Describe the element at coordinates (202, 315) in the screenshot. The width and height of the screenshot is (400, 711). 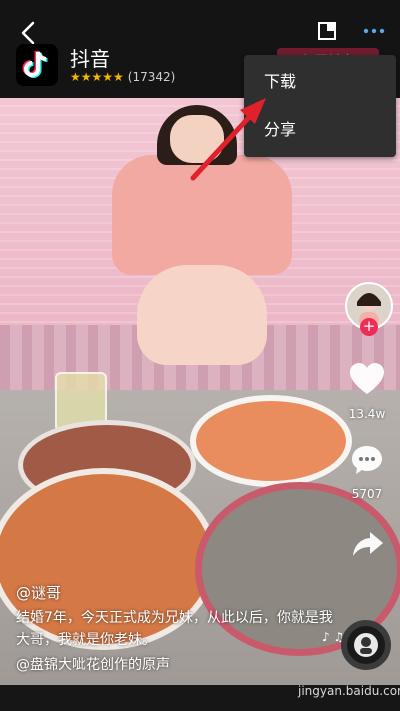
I see `person-legs` at that location.